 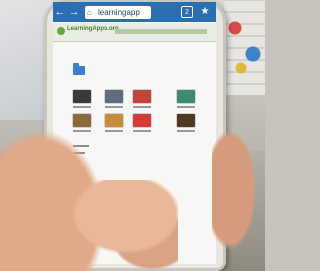 I want to click on folder-icon, so click(x=79, y=69).